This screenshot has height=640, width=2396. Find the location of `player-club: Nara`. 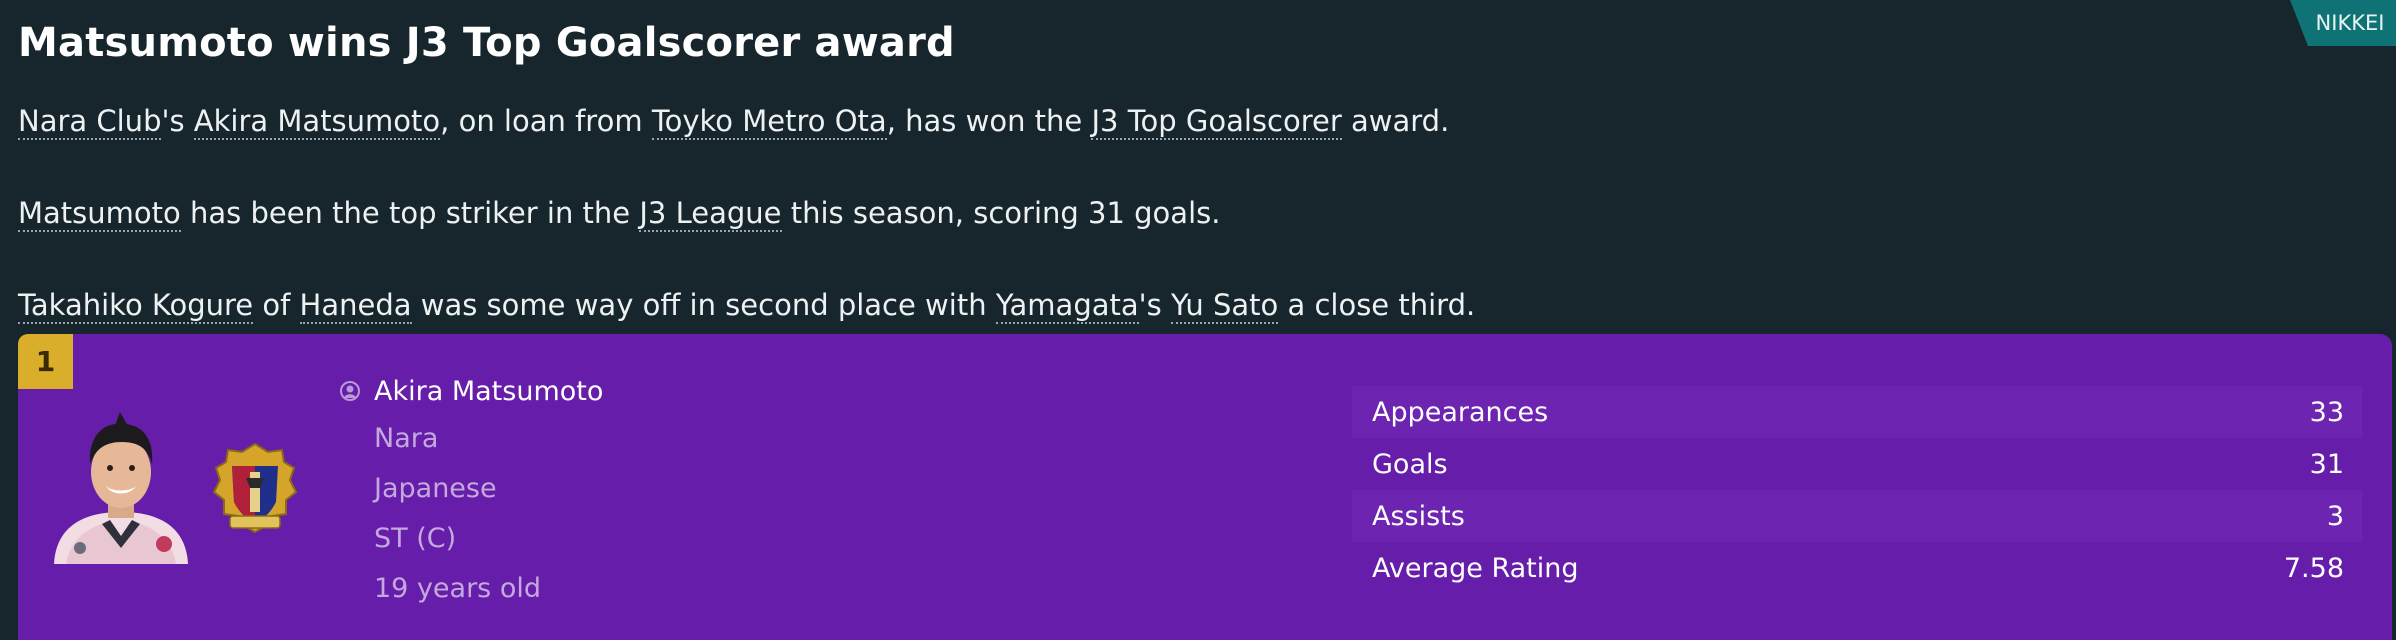

player-club: Nara is located at coordinates (406, 438).